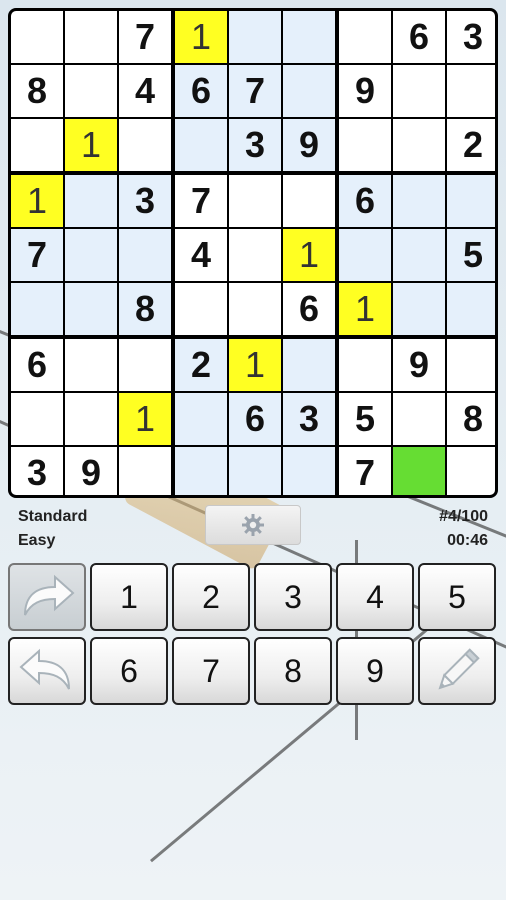 This screenshot has height=900, width=506. Describe the element at coordinates (255, 309) in the screenshot. I see `sudoku-cell-r6c5` at that location.